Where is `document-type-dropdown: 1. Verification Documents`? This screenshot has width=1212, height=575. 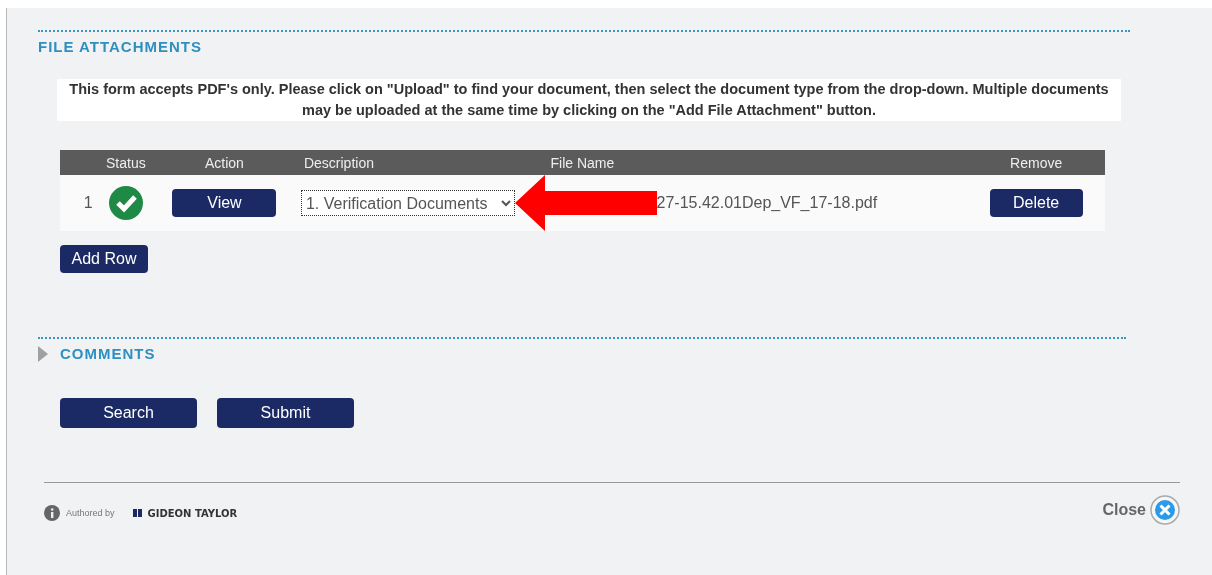 document-type-dropdown: 1. Verification Documents is located at coordinates (407, 203).